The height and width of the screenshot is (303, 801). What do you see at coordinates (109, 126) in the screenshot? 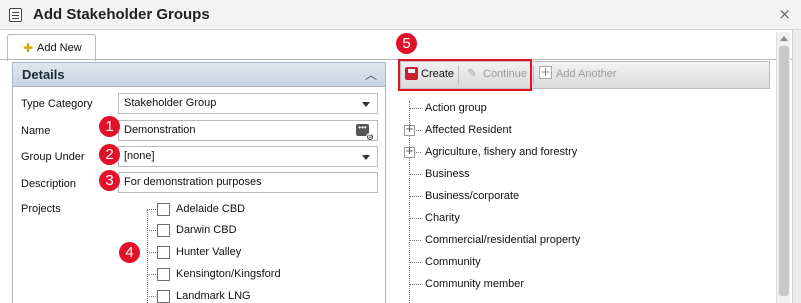
I see `annotation-badge-1: 1` at bounding box center [109, 126].